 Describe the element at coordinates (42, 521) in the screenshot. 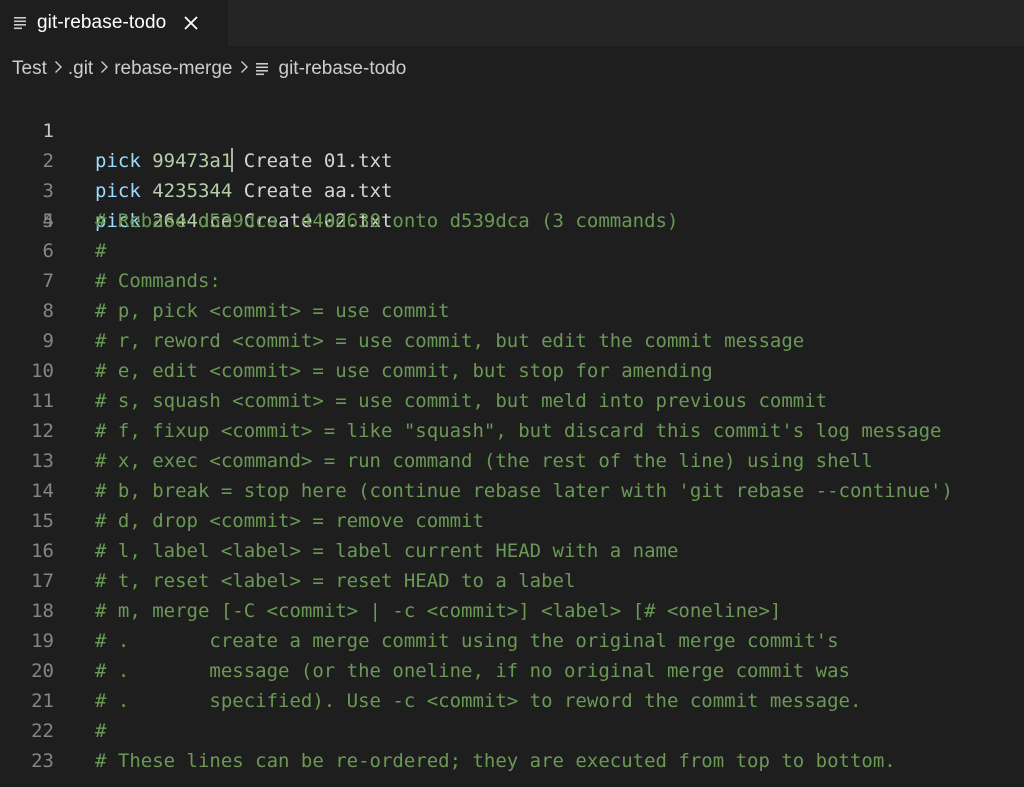

I see `line-number: 15` at that location.